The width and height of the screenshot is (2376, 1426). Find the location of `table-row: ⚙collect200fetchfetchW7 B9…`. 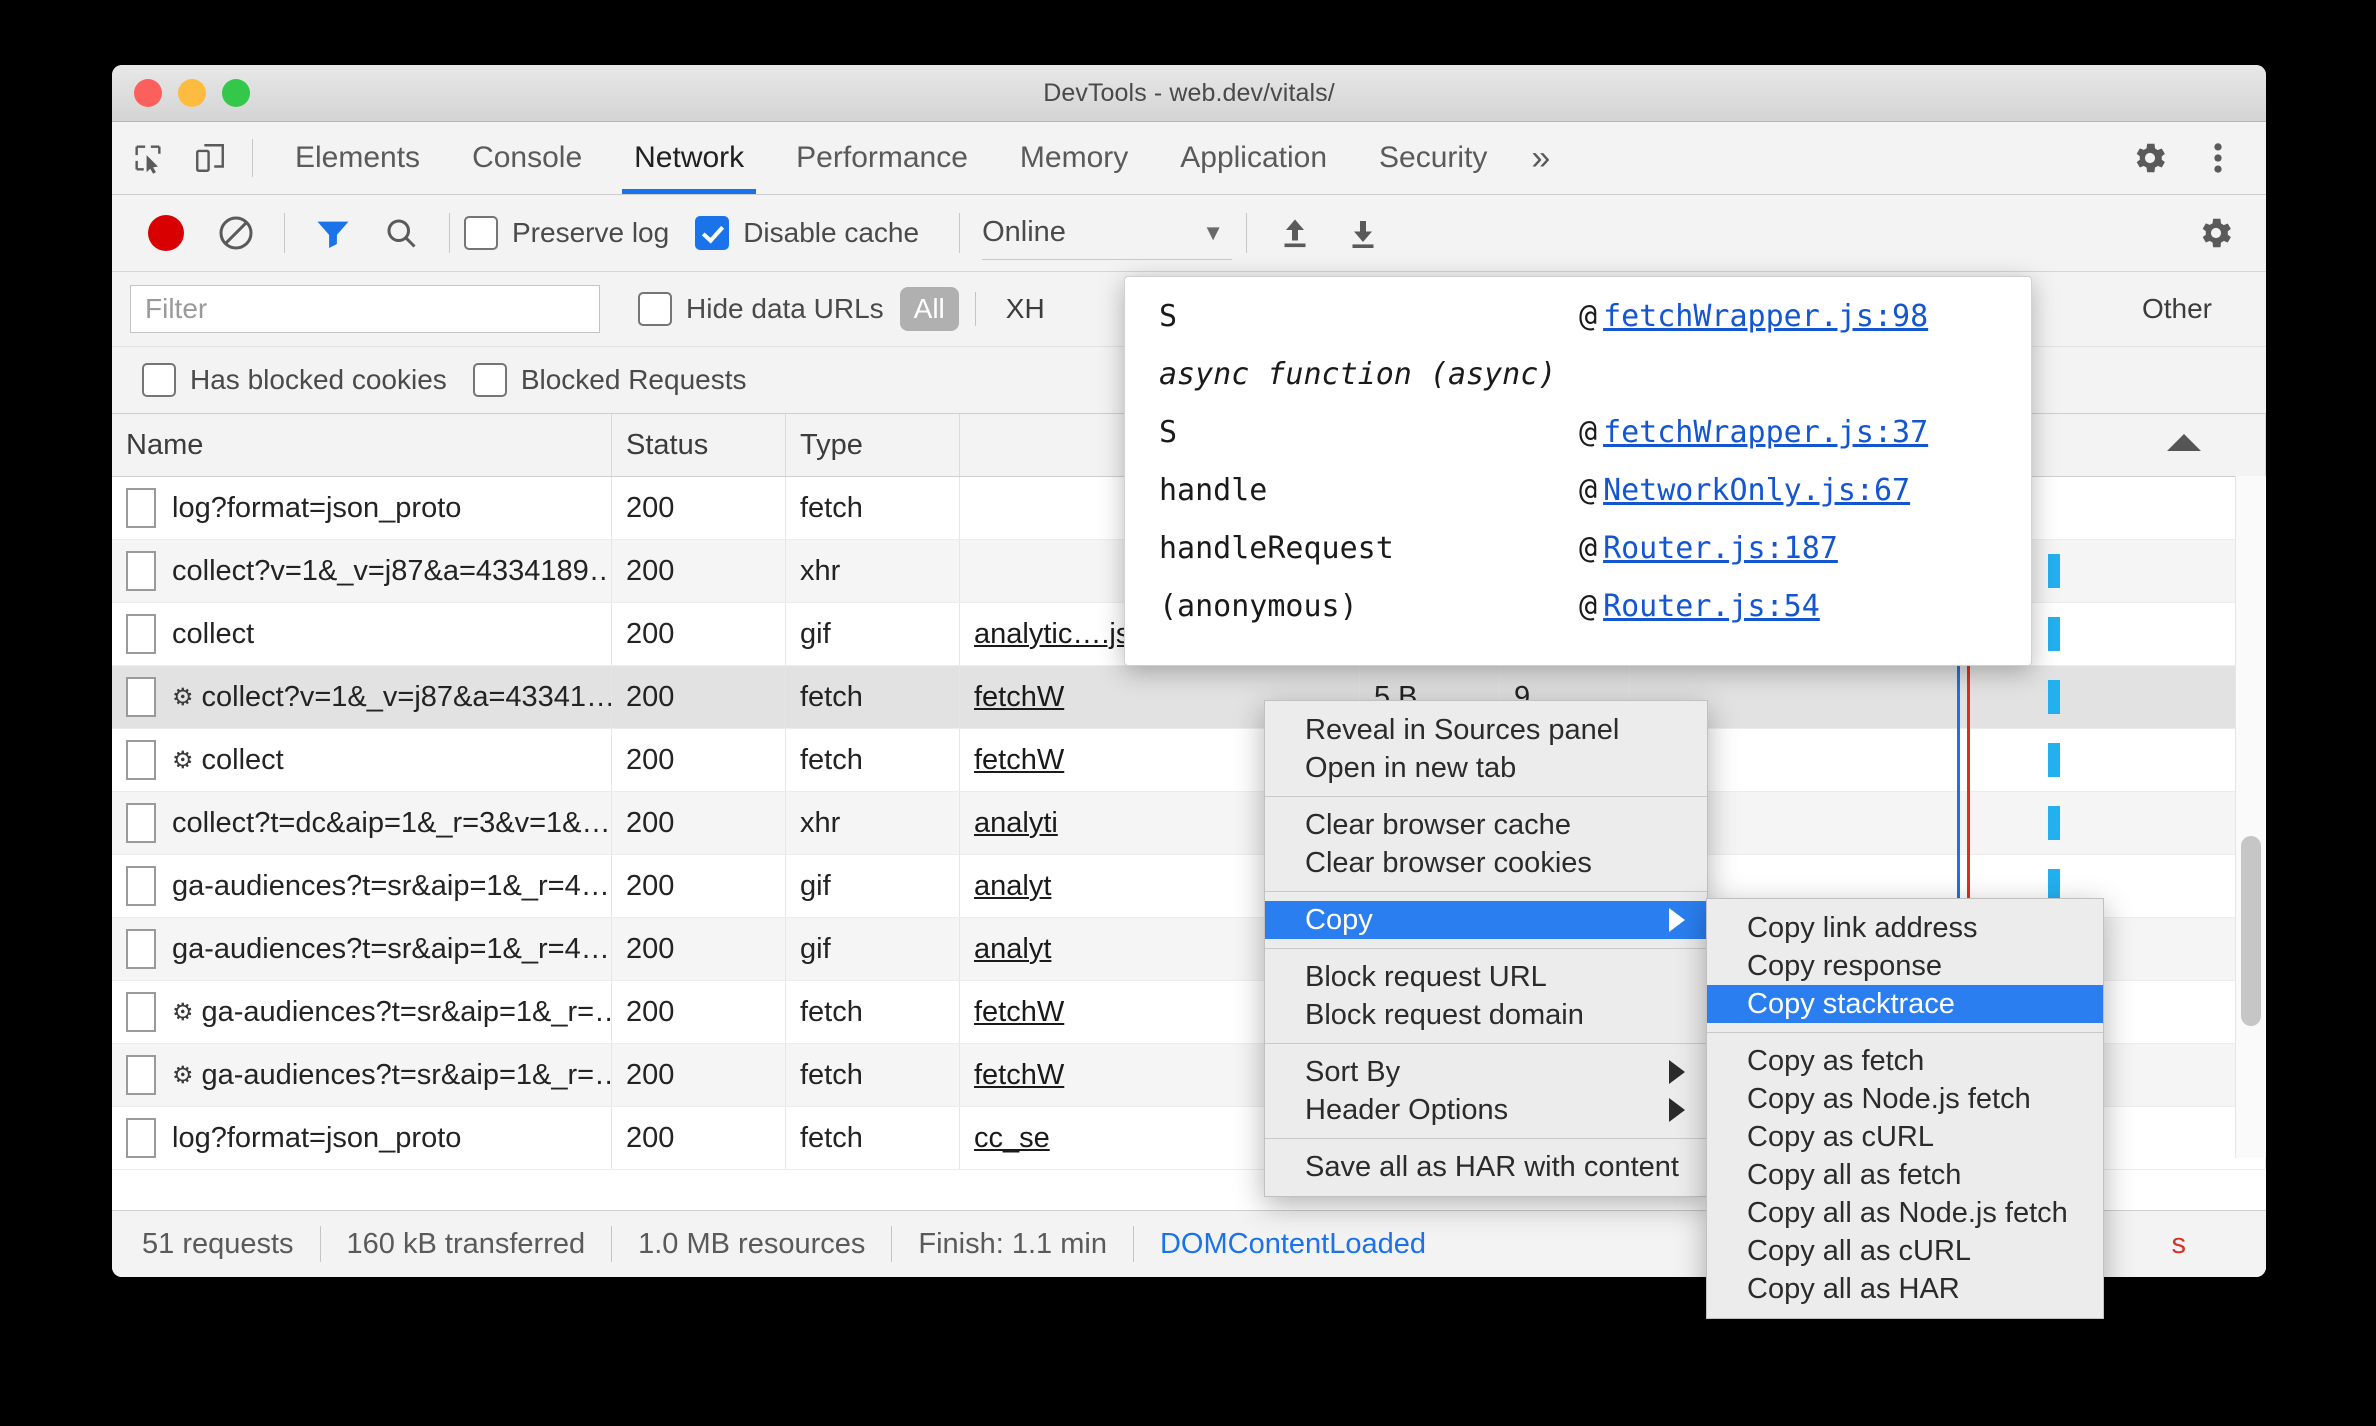

table-row: ⚙collect200fetchfetchW7 B9… is located at coordinates (1189, 760).